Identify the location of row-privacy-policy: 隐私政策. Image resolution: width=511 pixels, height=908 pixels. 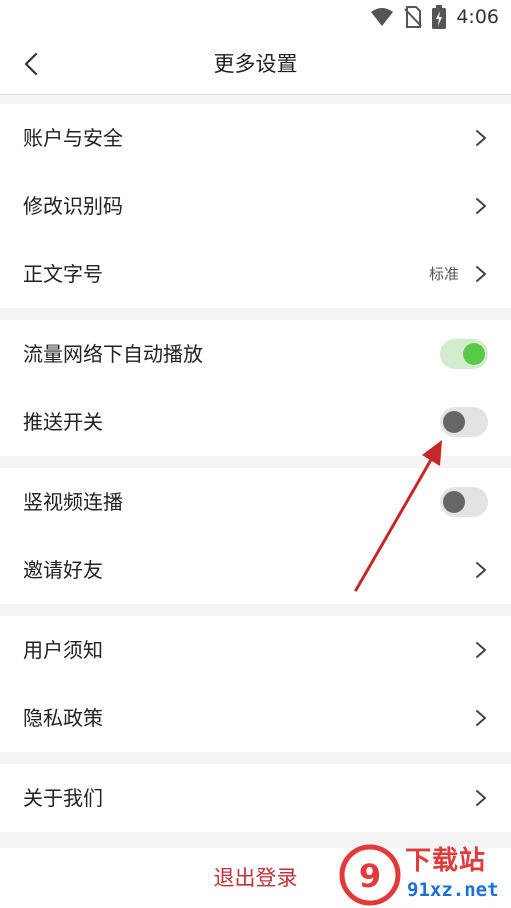
(255, 718).